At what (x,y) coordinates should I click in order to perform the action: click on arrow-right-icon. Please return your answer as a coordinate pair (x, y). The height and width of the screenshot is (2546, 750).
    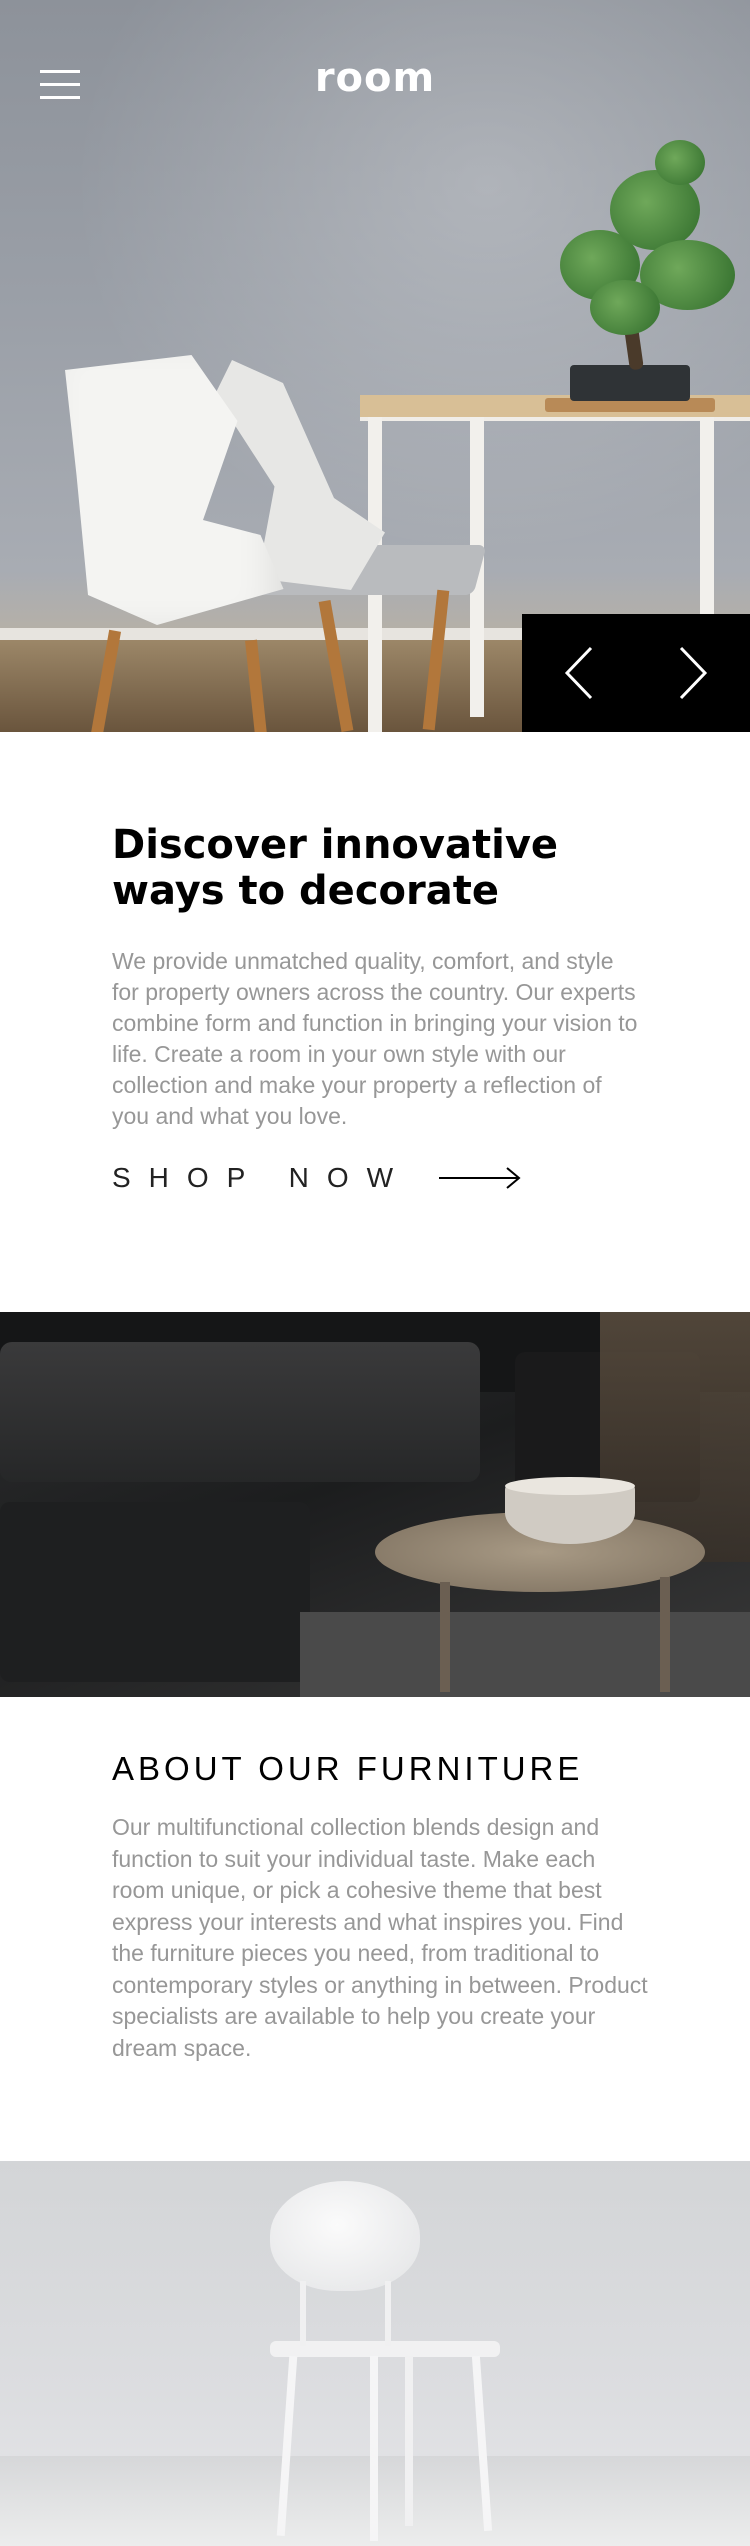
    Looking at the image, I should click on (480, 1178).